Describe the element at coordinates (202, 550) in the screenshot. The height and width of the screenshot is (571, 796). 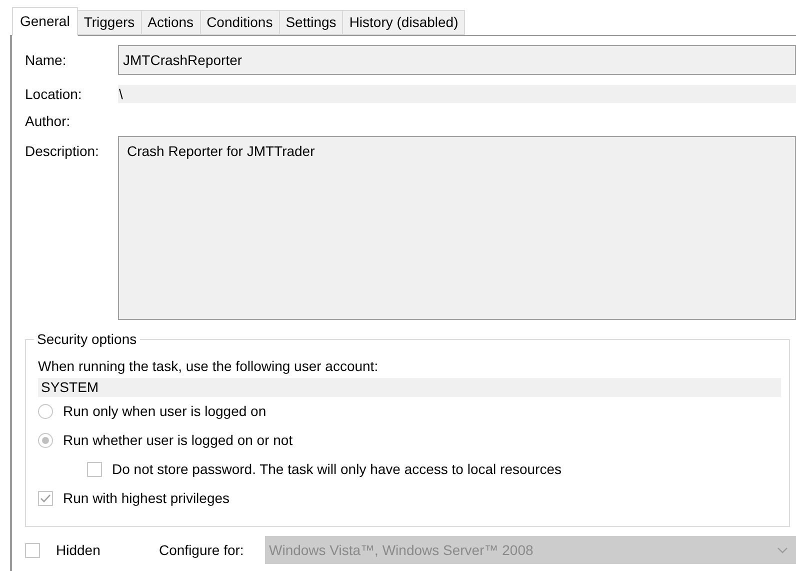
I see `configure-label: Configure for:` at that location.